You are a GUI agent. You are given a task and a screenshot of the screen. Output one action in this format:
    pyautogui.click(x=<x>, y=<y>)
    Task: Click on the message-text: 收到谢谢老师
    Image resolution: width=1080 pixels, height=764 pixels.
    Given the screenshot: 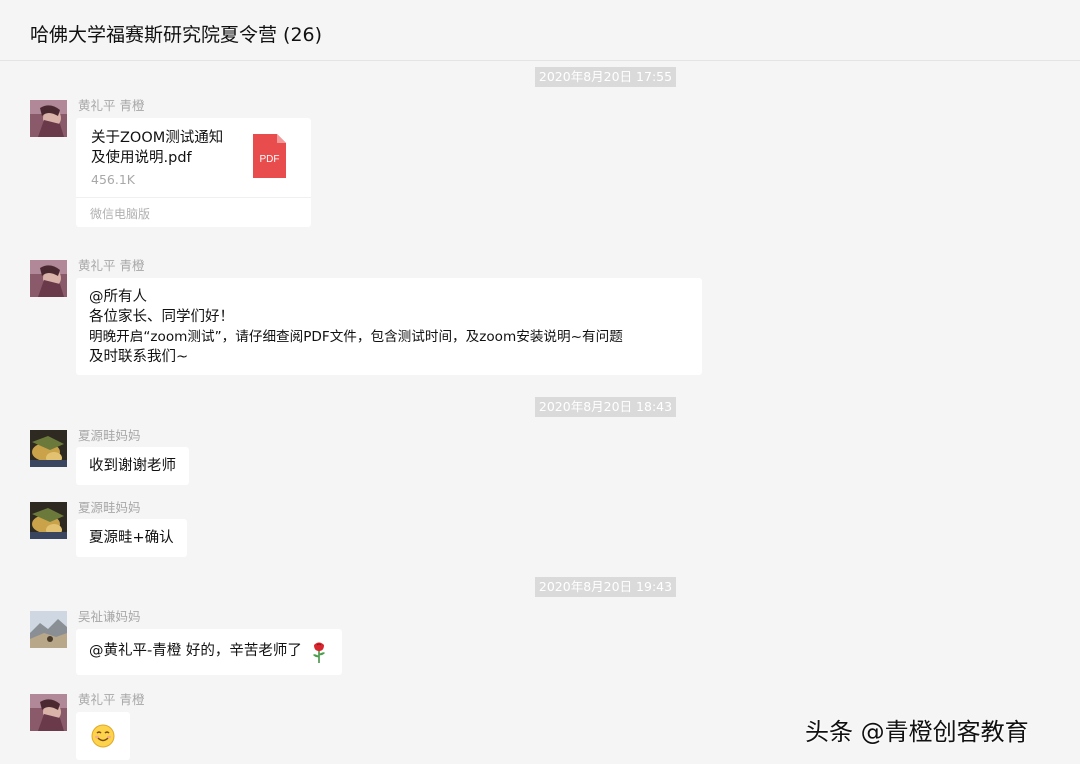 What is the action you would take?
    pyautogui.click(x=132, y=466)
    